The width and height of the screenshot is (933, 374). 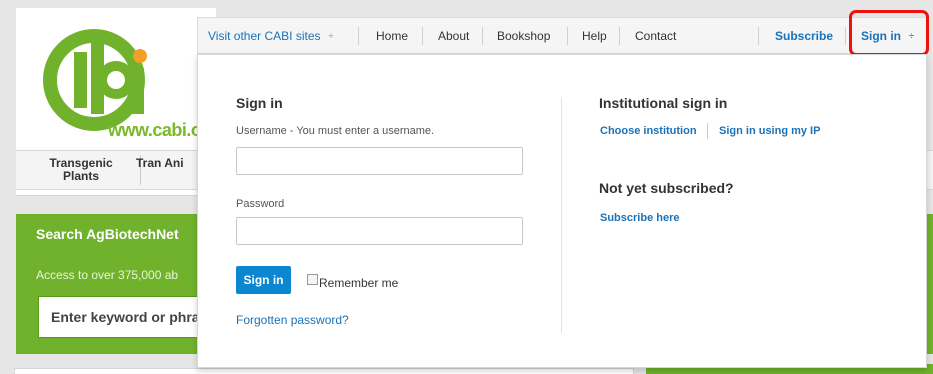 I want to click on nav-item-transgenic-animals: Tran Ani, so click(x=166, y=163).